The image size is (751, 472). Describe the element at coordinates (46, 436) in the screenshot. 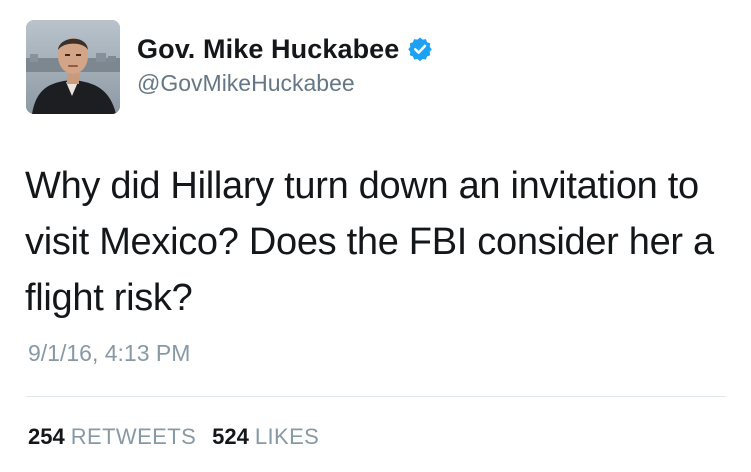

I see `retweets-count: 254` at that location.